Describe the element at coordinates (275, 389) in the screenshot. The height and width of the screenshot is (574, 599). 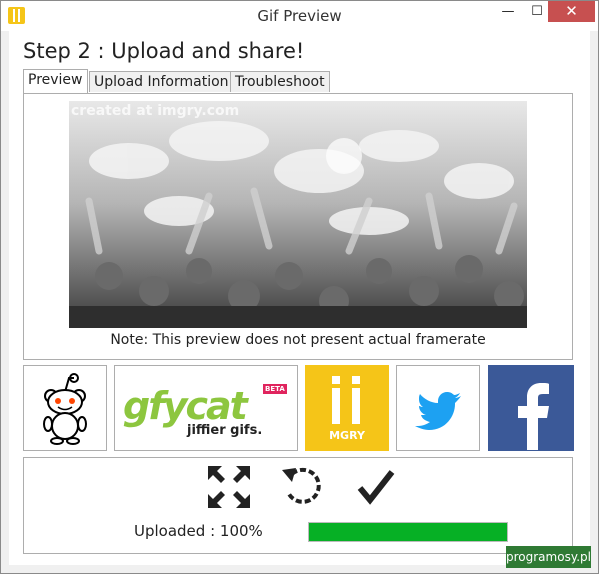
I see `beta-badge: BETA` at that location.